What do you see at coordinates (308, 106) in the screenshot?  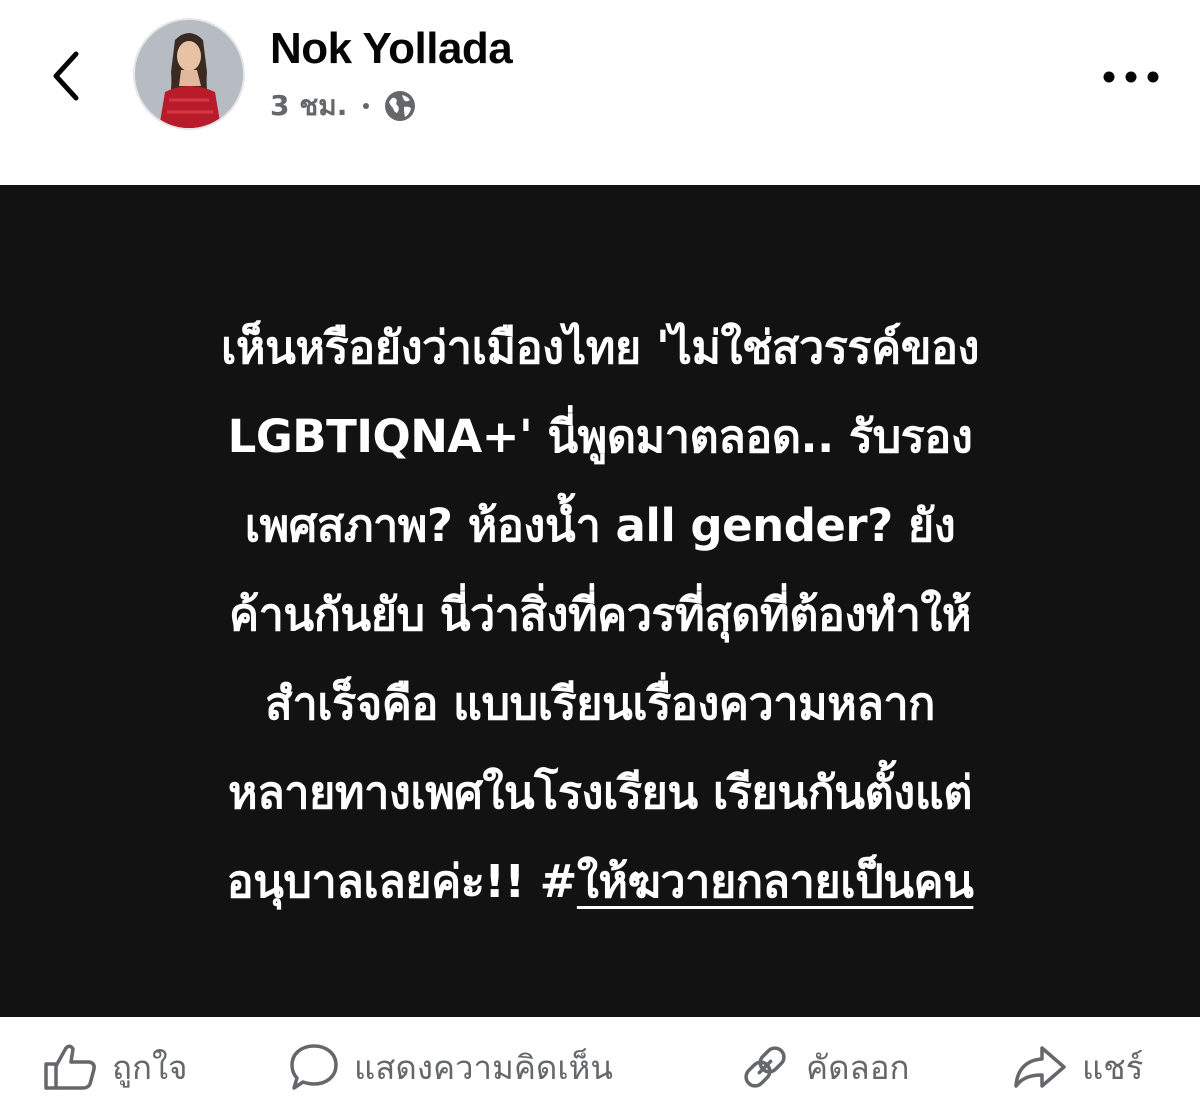 I see `post-timestamp: 3 ชม.` at bounding box center [308, 106].